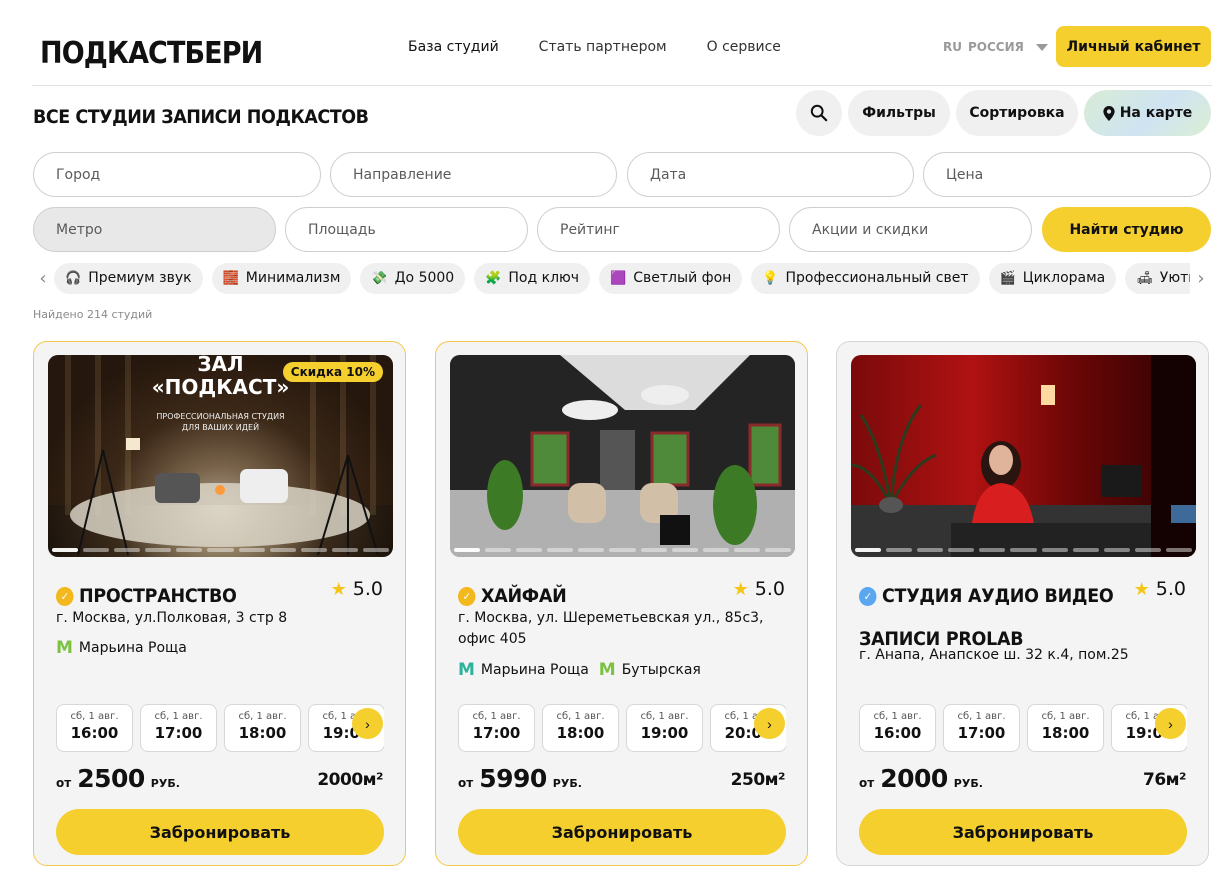 This screenshot has width=1232, height=879. What do you see at coordinates (513, 778) in the screenshot?
I see `price-value: 5990` at bounding box center [513, 778].